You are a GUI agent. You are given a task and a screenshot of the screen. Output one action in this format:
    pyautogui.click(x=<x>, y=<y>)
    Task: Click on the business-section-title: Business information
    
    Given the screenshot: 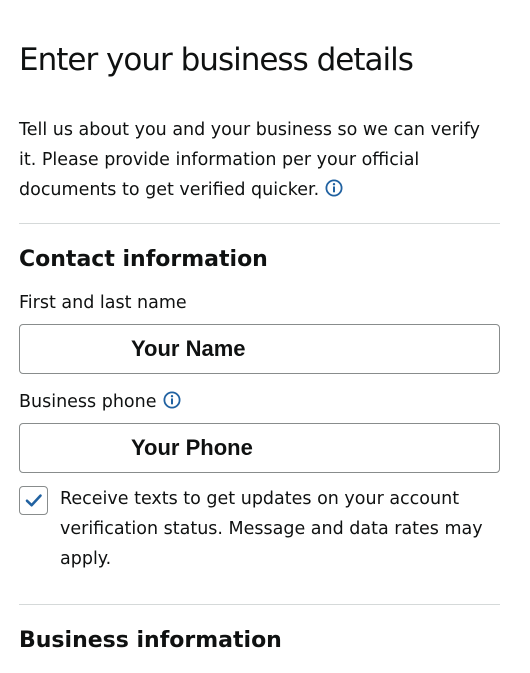 What is the action you would take?
    pyautogui.click(x=150, y=640)
    